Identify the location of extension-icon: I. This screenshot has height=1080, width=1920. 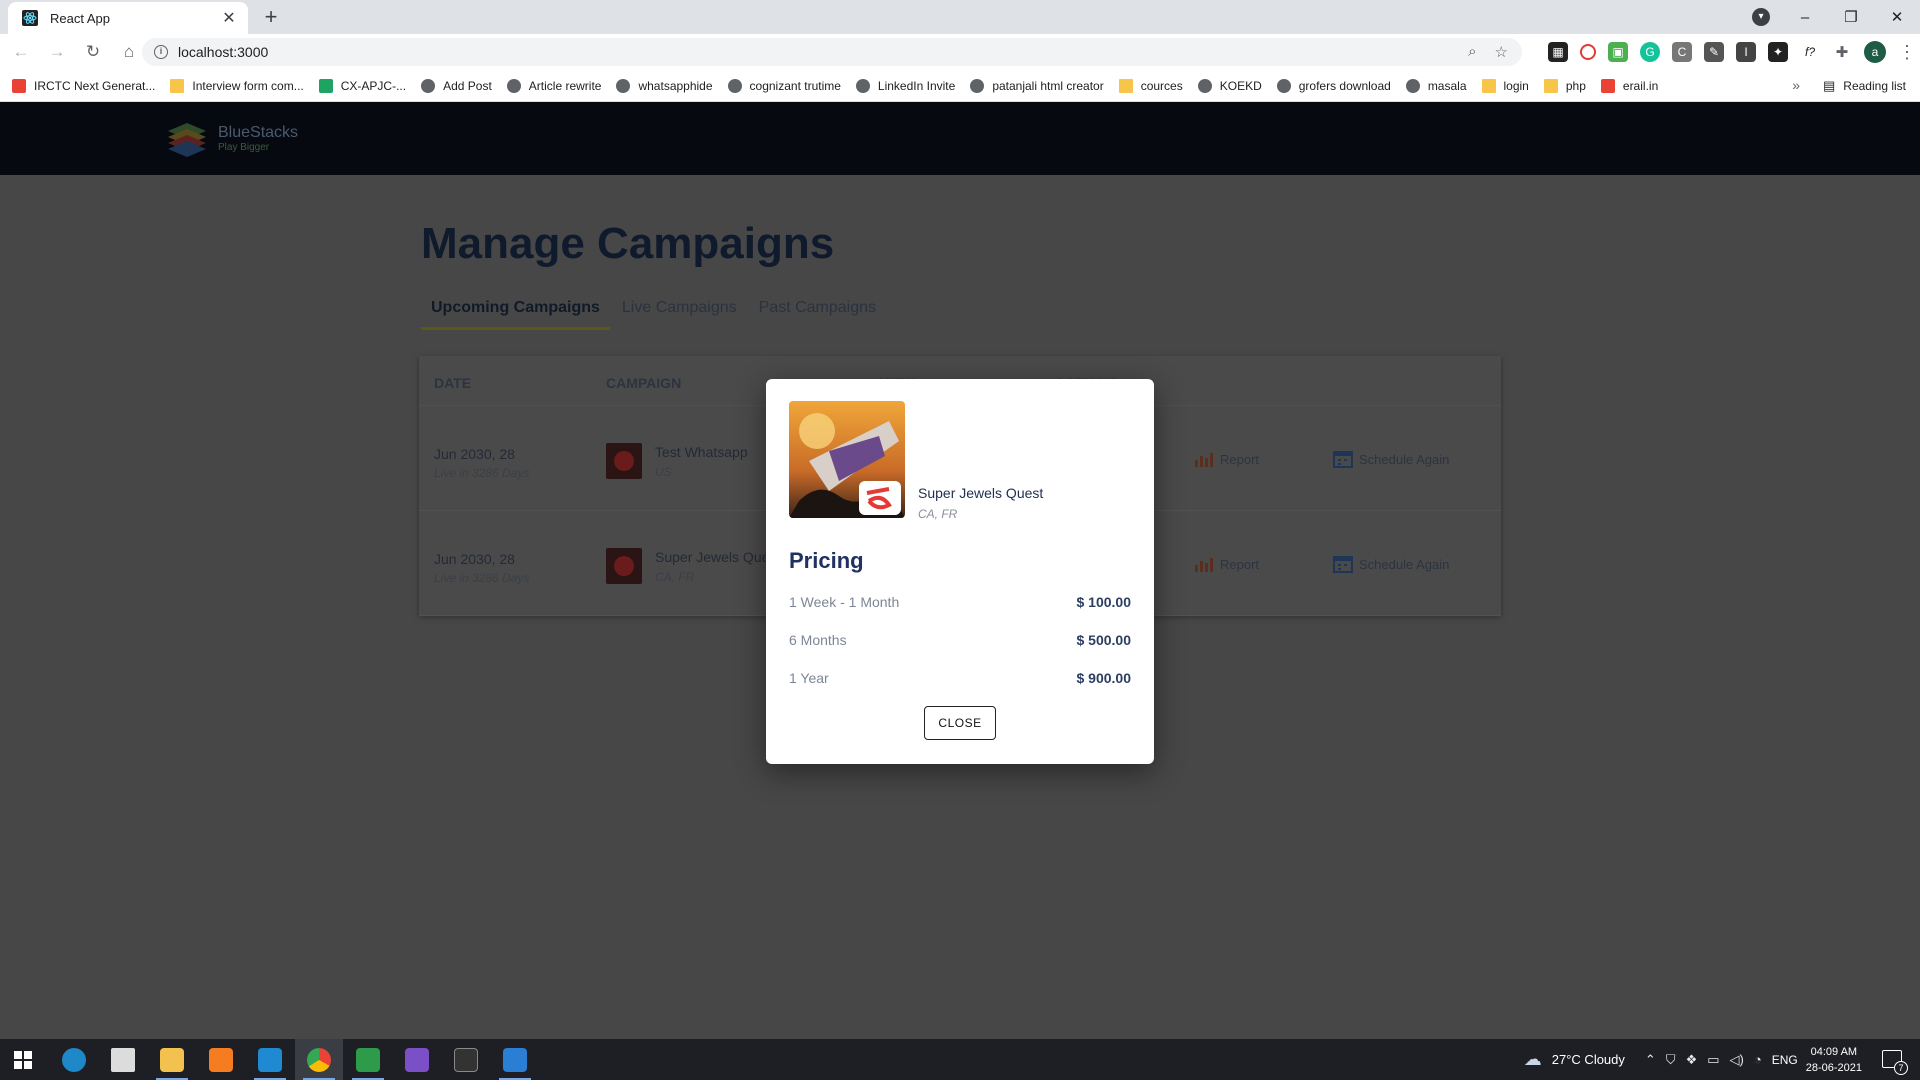
(1746, 52).